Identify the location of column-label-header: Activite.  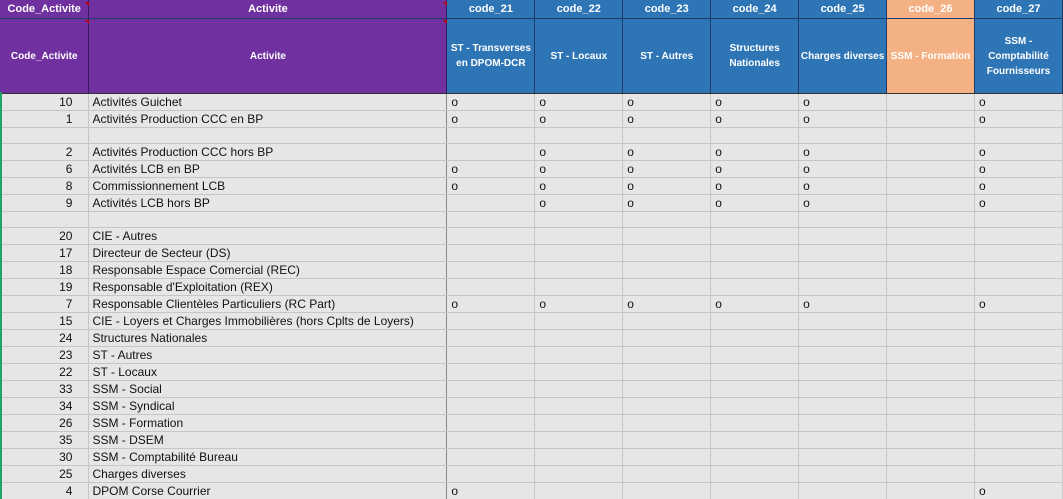
(268, 56).